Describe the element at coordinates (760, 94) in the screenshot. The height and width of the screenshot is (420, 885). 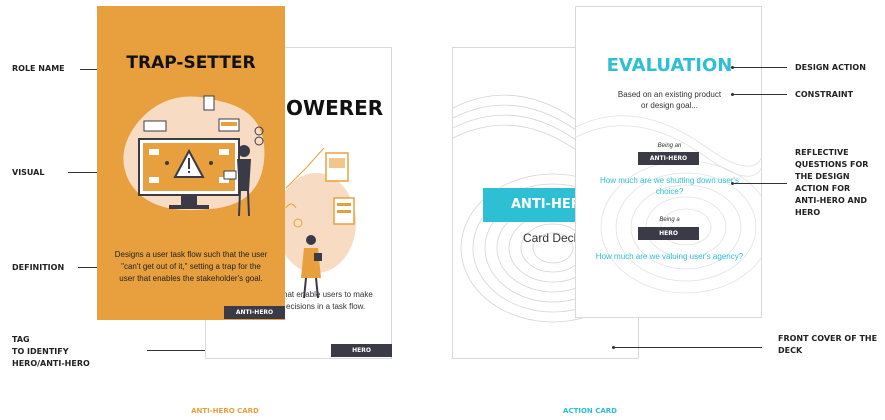
I see `constraint-leader-line` at that location.